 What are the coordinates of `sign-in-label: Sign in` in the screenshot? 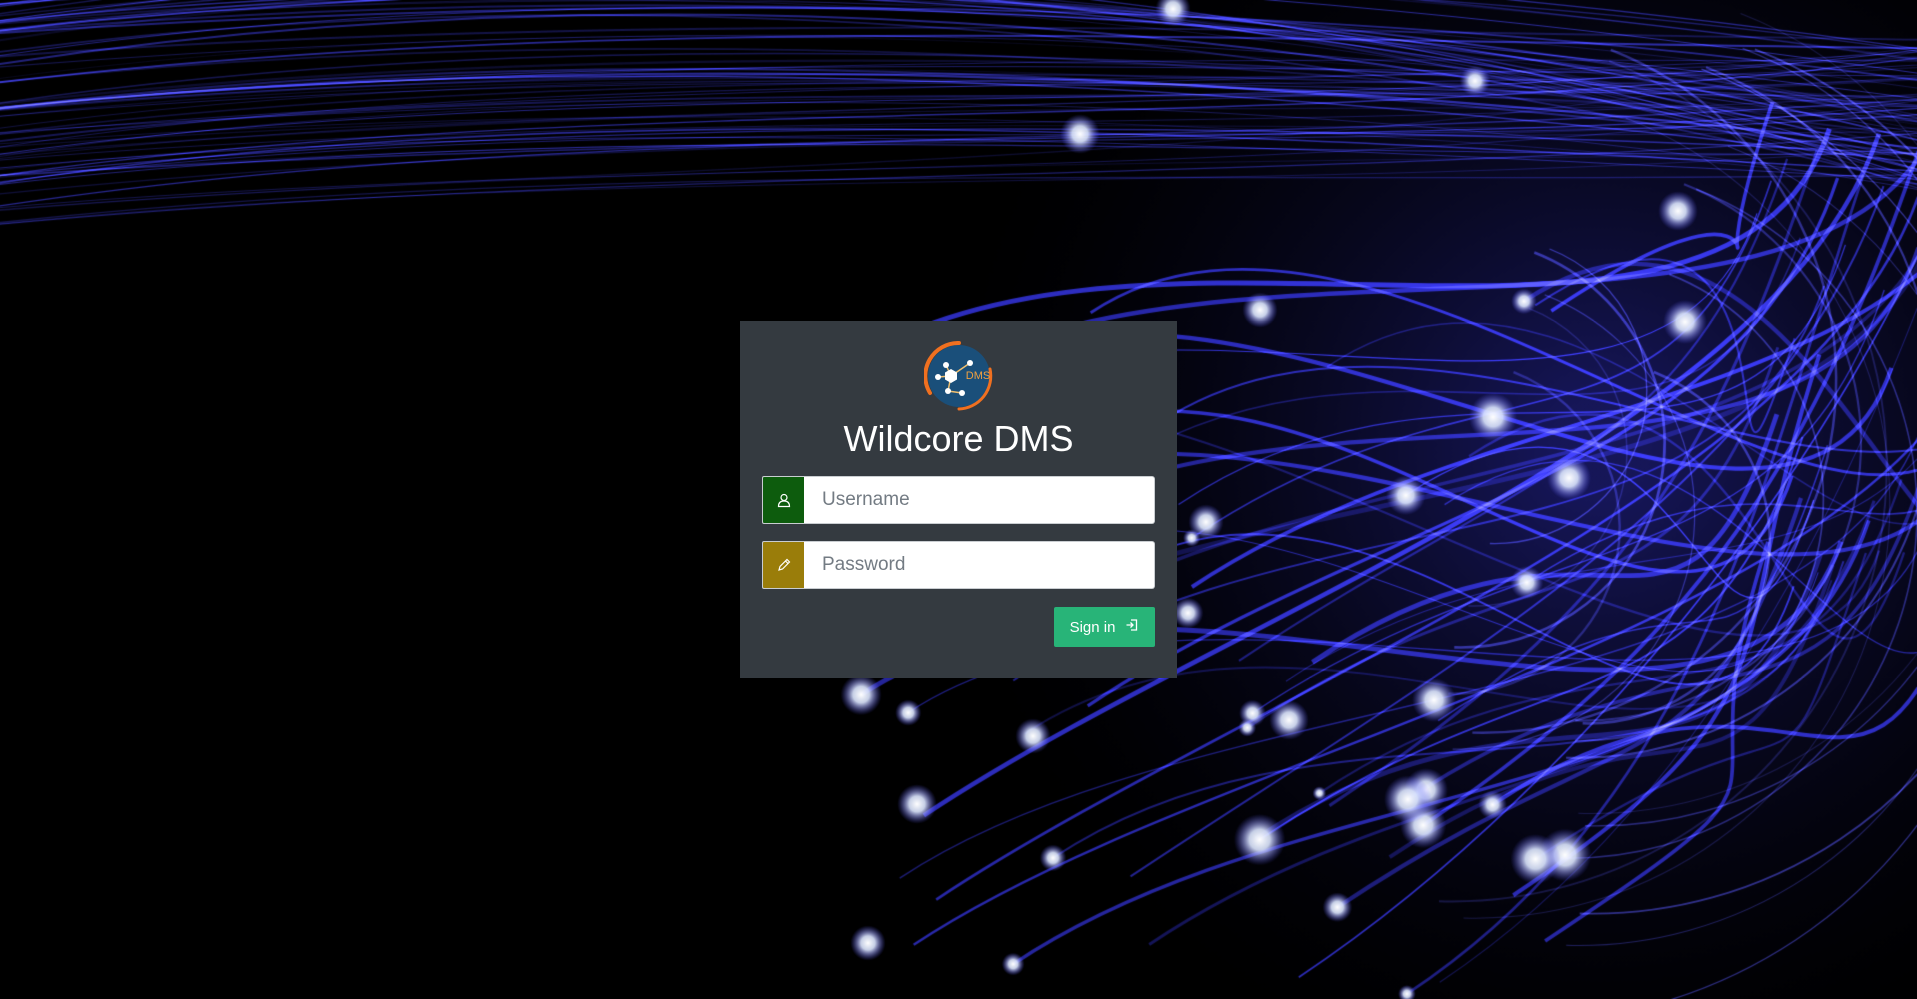 It's located at (1092, 627).